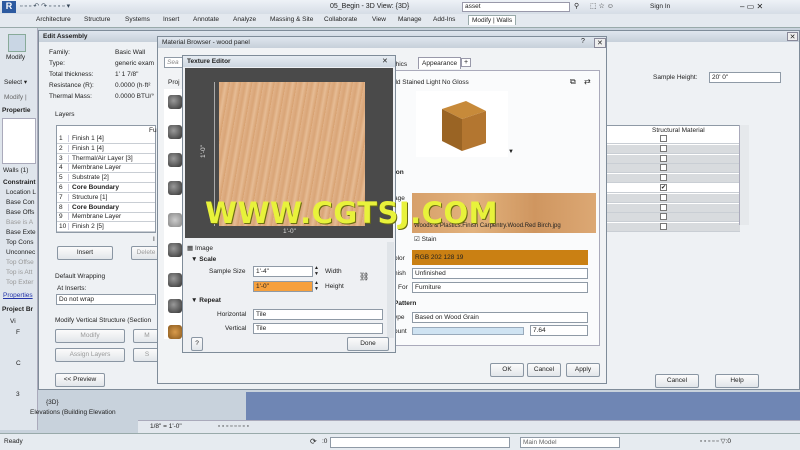 This screenshot has height=450, width=800. Describe the element at coordinates (283, 271) in the screenshot. I see `sample-size-width-field: 1'-4"` at that location.